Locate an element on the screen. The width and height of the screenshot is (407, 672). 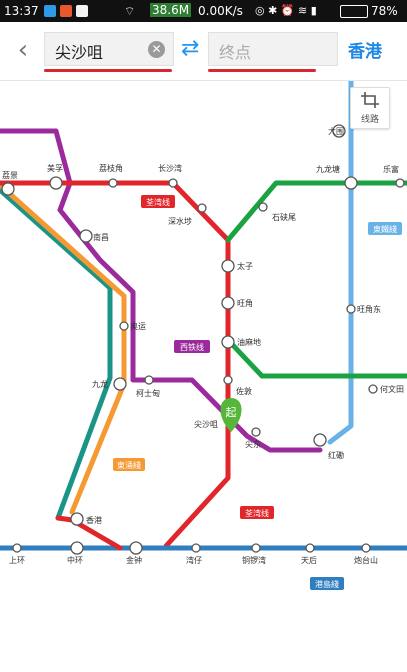
station-ho-man-tin: 何文田 is located at coordinates (392, 389).